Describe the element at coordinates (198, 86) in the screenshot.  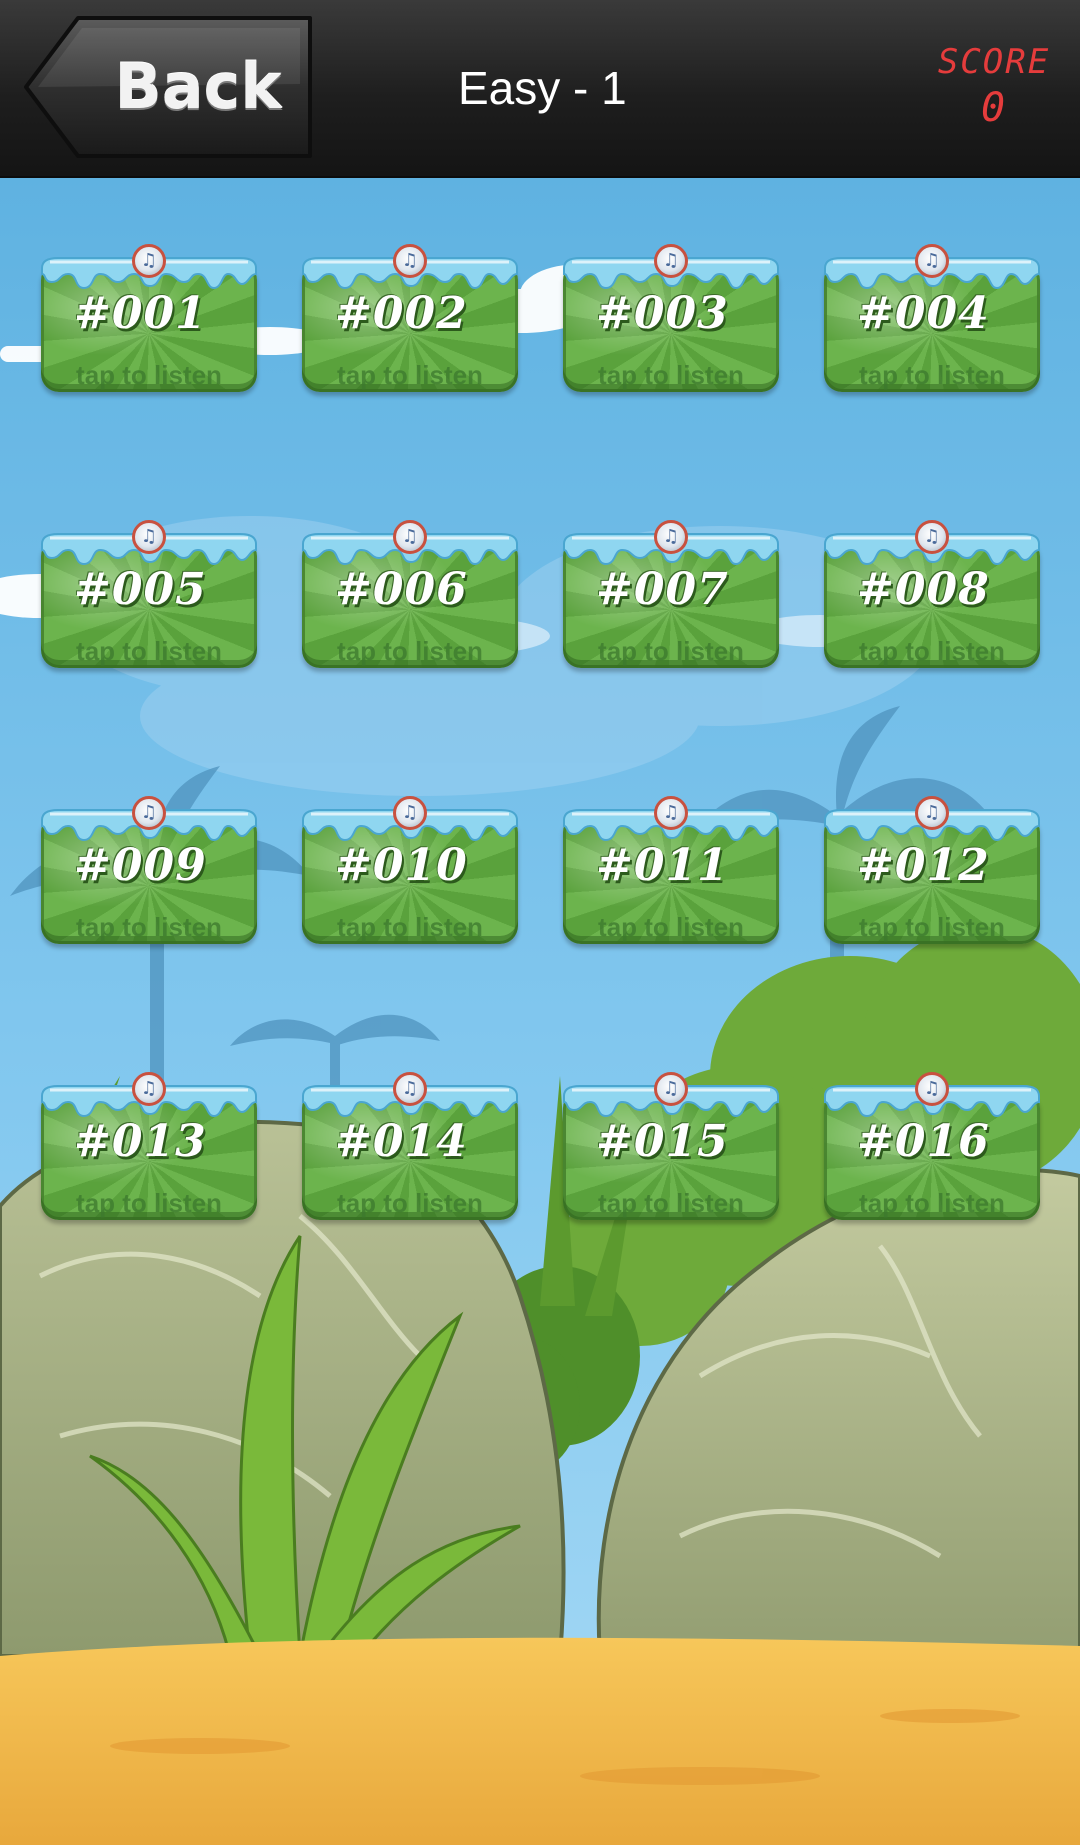
I see `back-button-label: Back` at that location.